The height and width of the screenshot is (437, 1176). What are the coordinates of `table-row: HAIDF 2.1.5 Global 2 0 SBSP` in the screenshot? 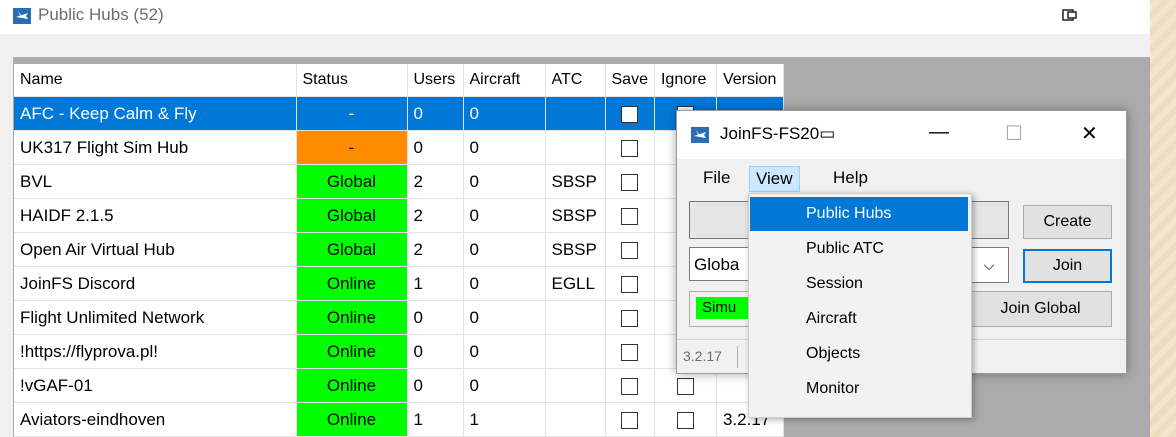 It's located at (399, 215).